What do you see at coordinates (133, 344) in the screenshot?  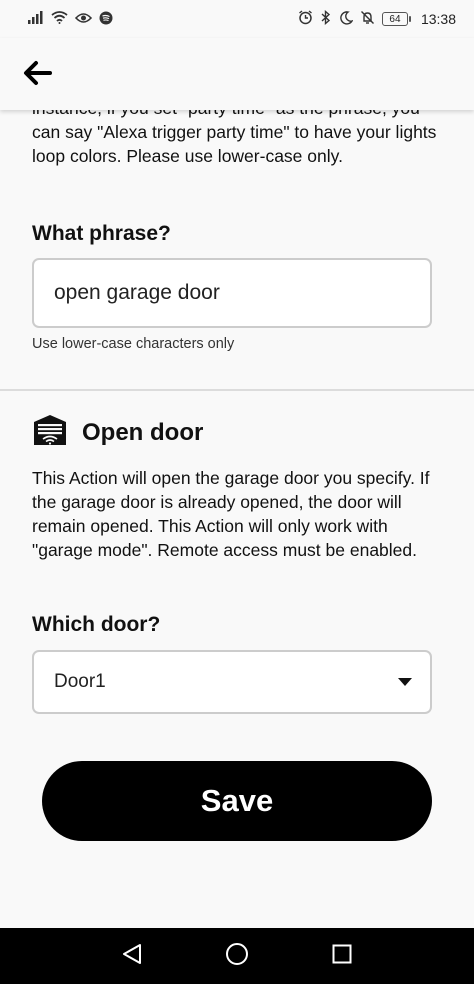 I see `phrase-helper-text: Use lower-case characters only` at bounding box center [133, 344].